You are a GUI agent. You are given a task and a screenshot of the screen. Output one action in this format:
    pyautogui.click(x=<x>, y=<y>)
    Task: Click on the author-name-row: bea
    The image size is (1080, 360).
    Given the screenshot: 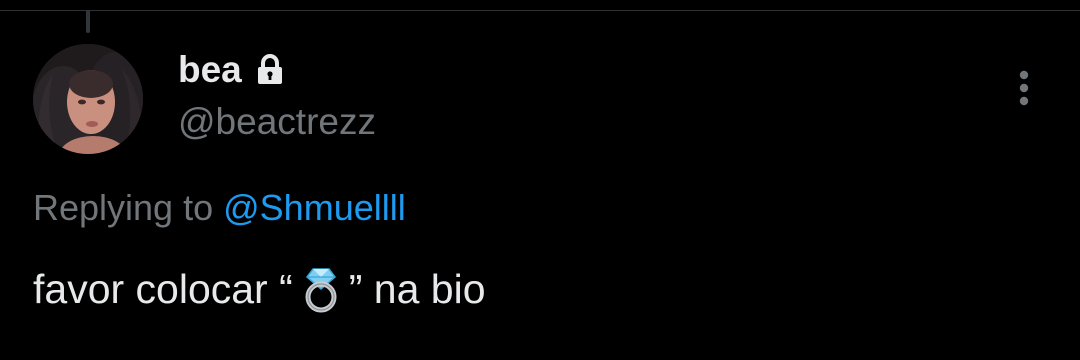 What is the action you would take?
    pyautogui.click(x=231, y=70)
    